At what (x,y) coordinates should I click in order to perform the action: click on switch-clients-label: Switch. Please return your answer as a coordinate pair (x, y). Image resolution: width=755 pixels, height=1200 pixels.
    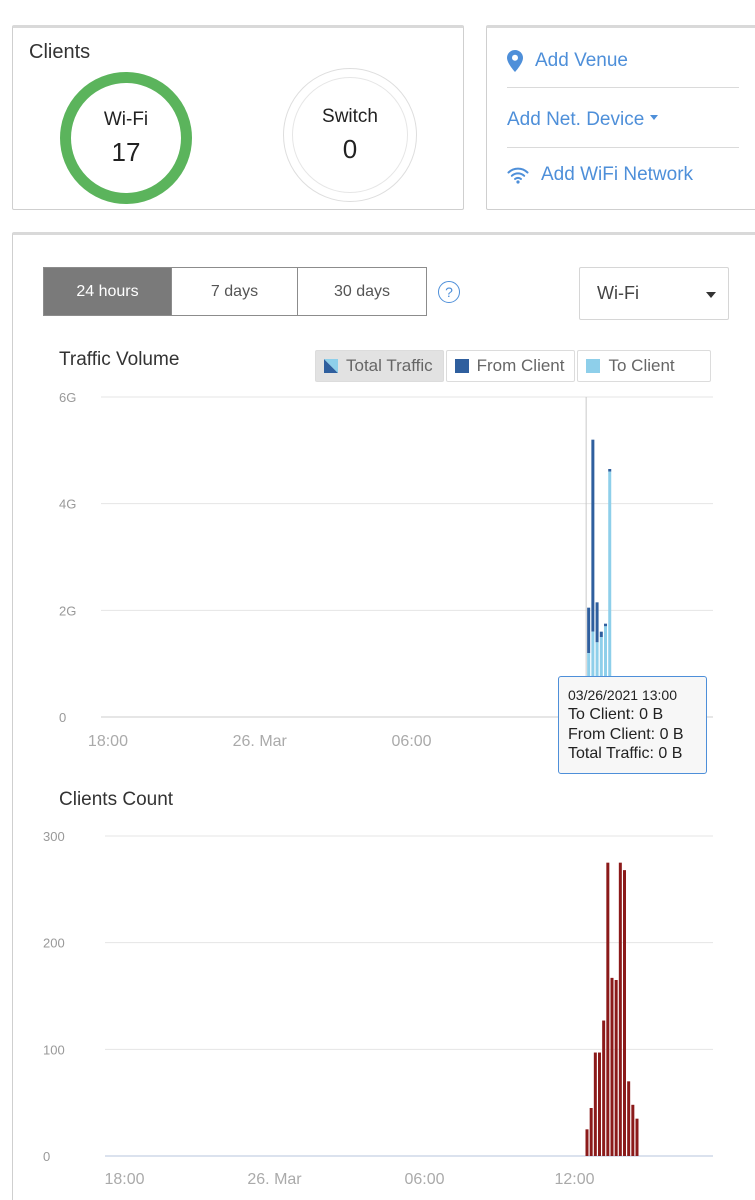
    Looking at the image, I should click on (350, 116).